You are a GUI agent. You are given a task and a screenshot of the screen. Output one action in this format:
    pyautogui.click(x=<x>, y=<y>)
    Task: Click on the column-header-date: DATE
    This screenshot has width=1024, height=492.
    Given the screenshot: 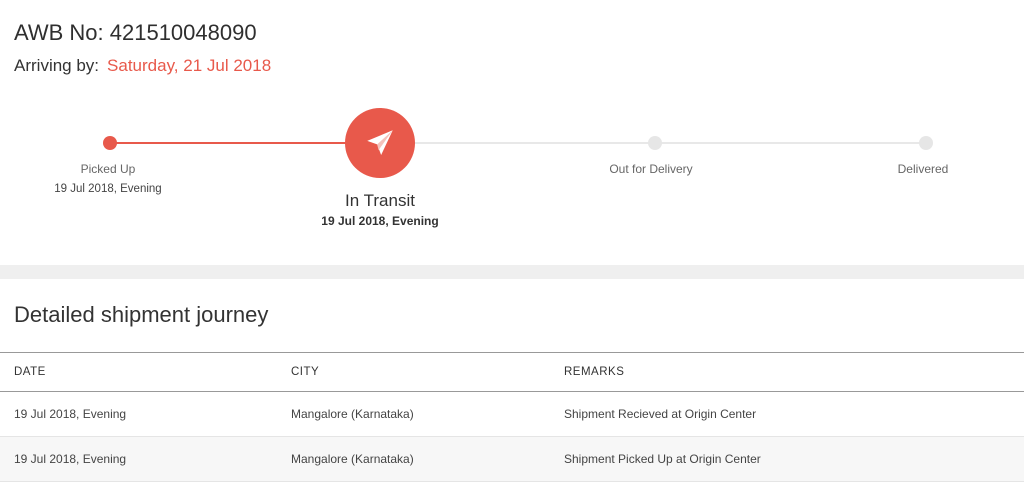 What is the action you would take?
    pyautogui.click(x=138, y=372)
    